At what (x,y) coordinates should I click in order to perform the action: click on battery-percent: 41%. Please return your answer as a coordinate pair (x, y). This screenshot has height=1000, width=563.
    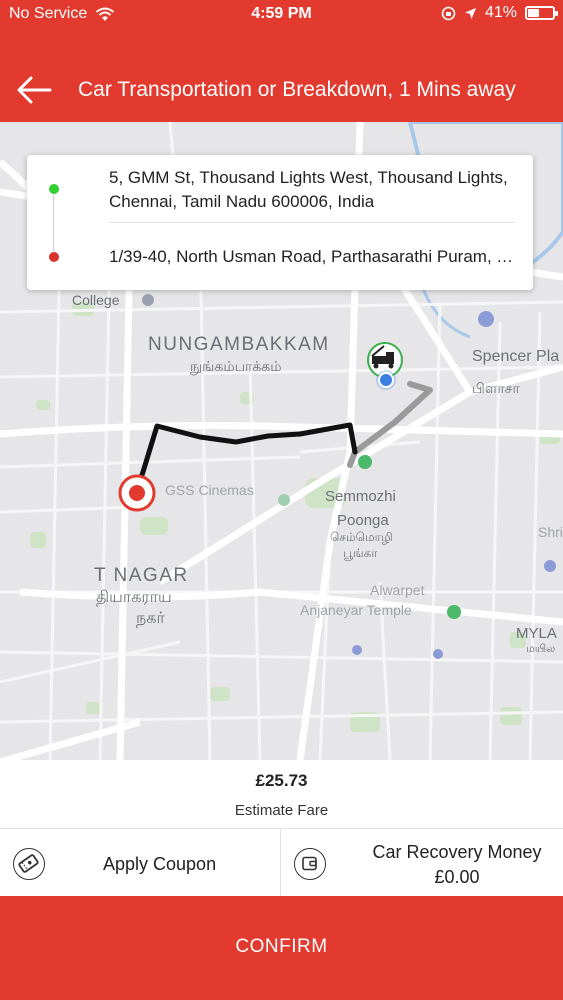
    Looking at the image, I should click on (500, 12).